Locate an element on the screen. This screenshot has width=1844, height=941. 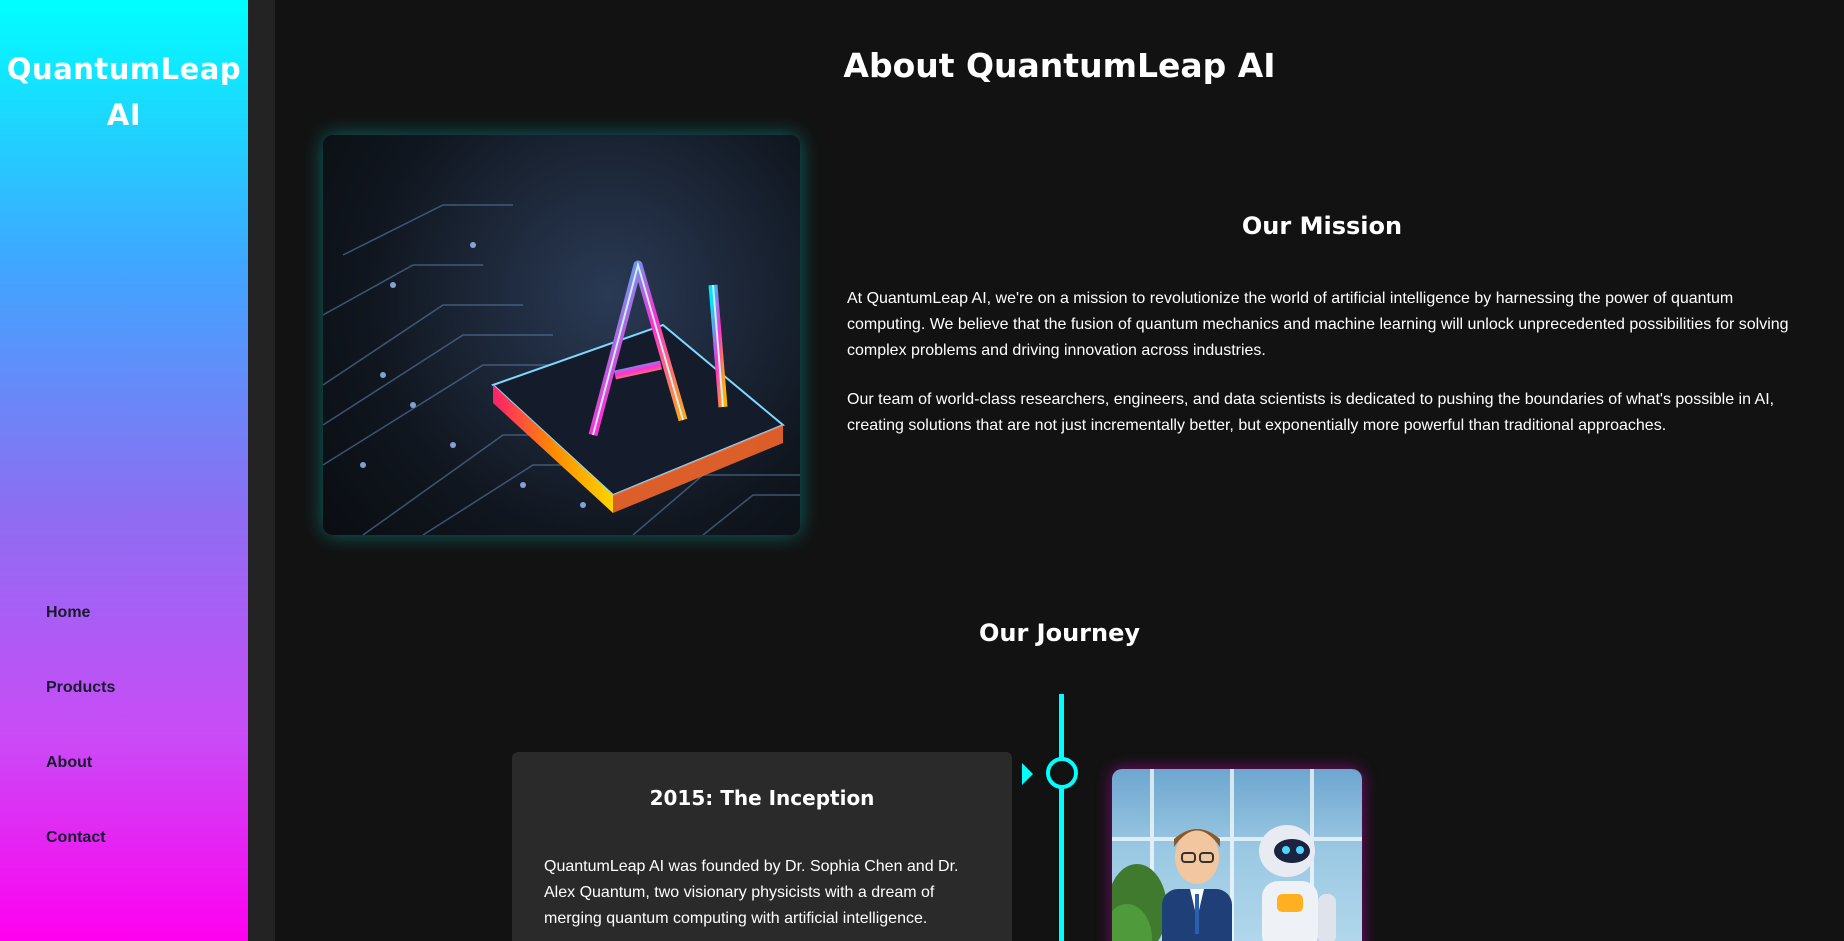
timeline-node is located at coordinates (1062, 773).